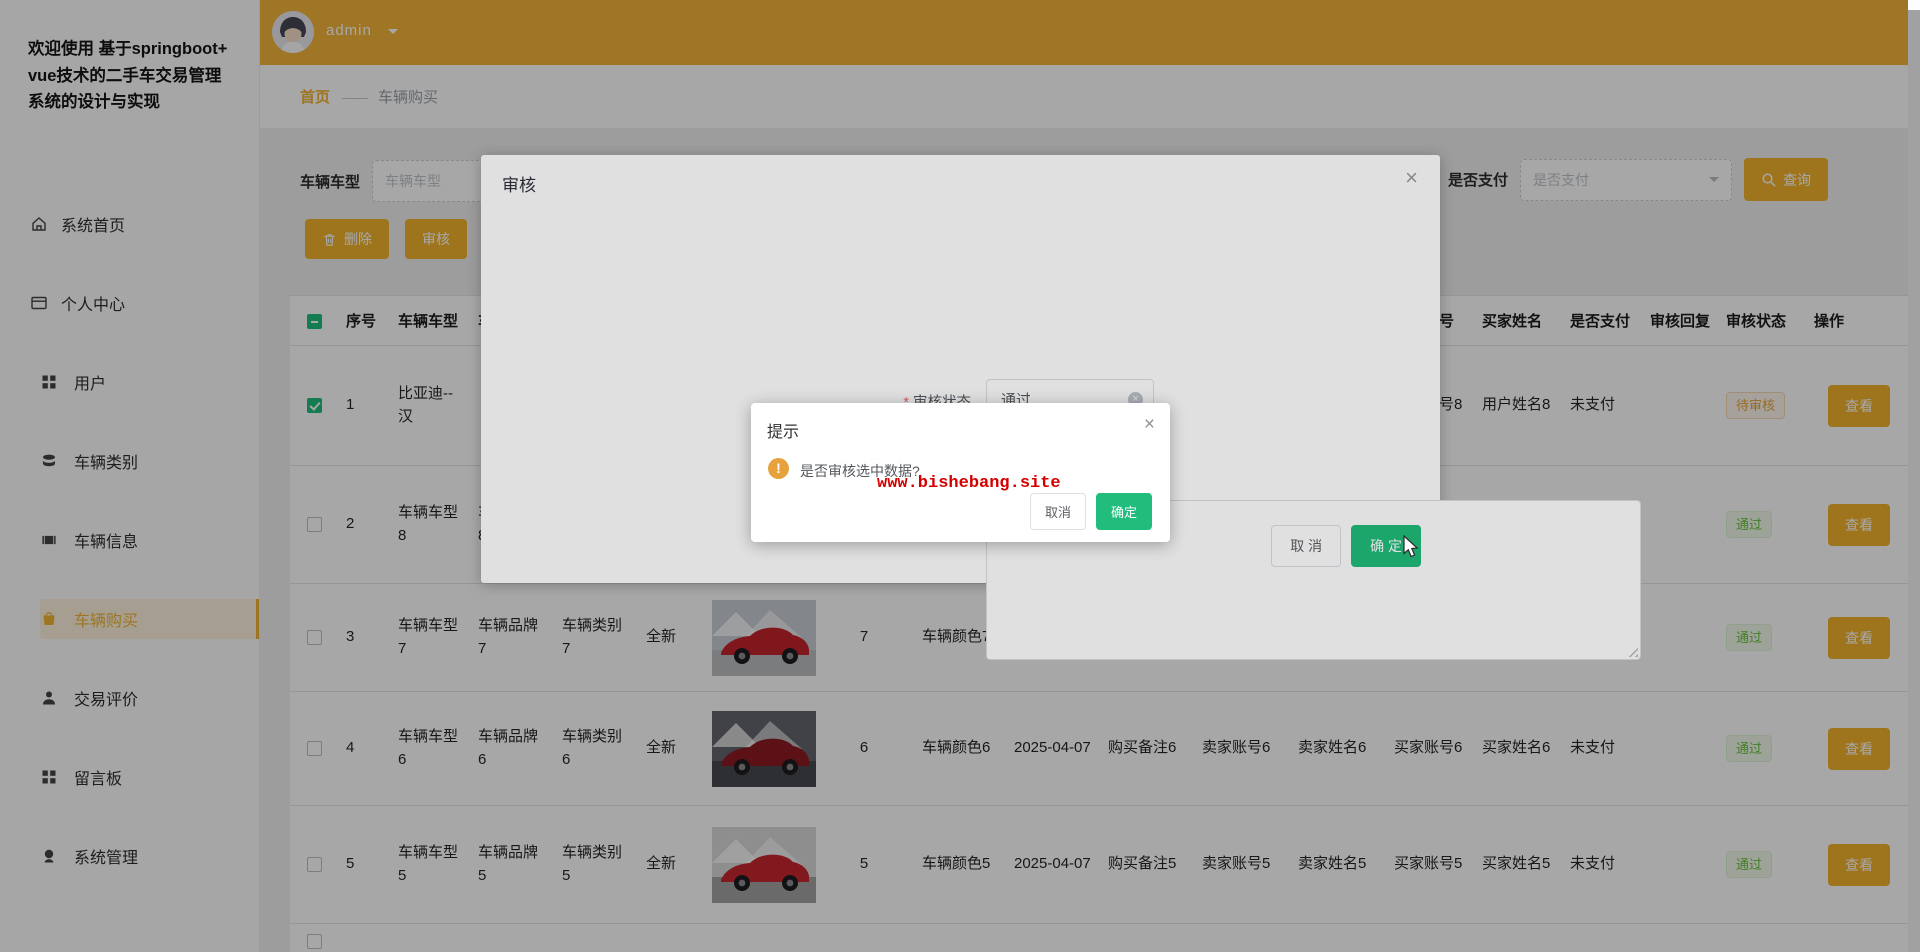 This screenshot has width=1920, height=952. I want to click on close-icon: ×, so click(1149, 424).